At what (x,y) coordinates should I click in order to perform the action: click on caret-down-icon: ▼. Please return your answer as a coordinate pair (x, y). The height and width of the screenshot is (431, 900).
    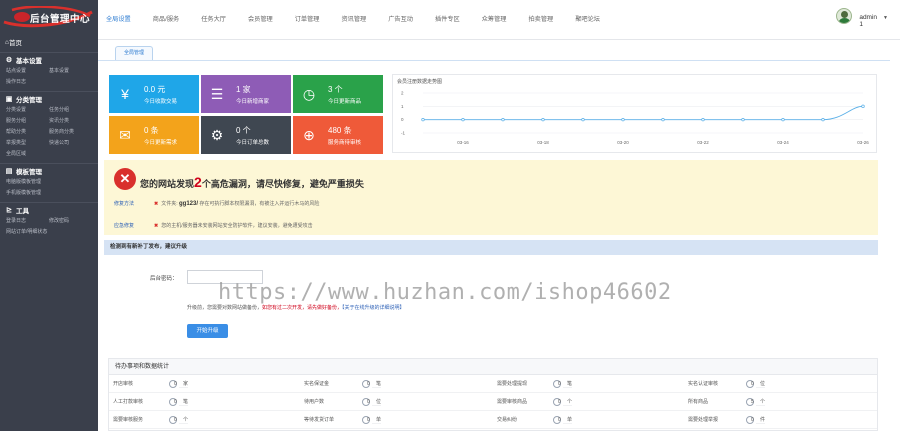
    Looking at the image, I should click on (885, 18).